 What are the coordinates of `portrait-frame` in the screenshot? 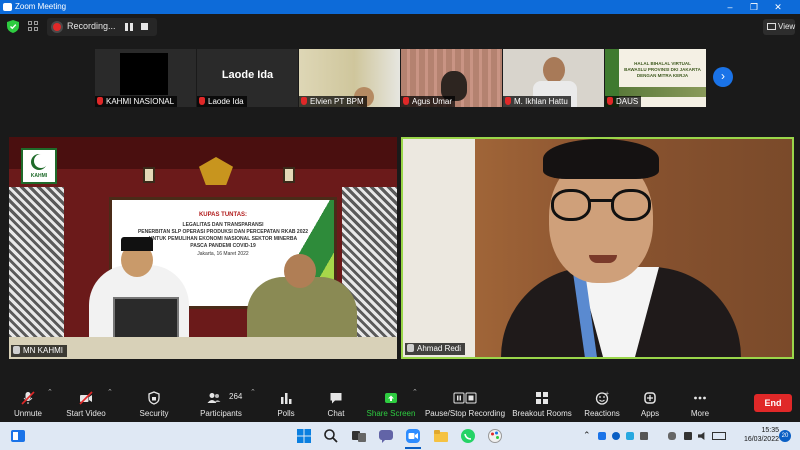 It's located at (289, 175).